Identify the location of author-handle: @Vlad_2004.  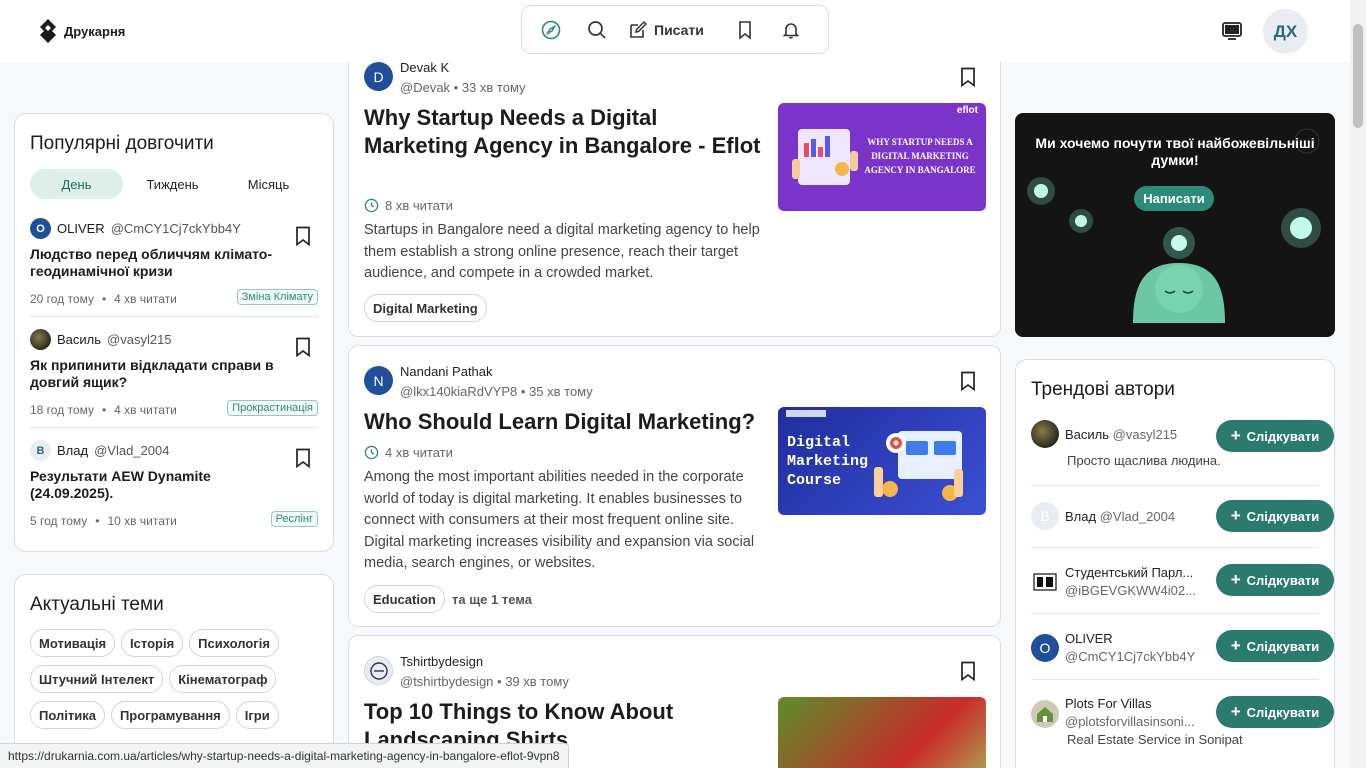
(131, 450).